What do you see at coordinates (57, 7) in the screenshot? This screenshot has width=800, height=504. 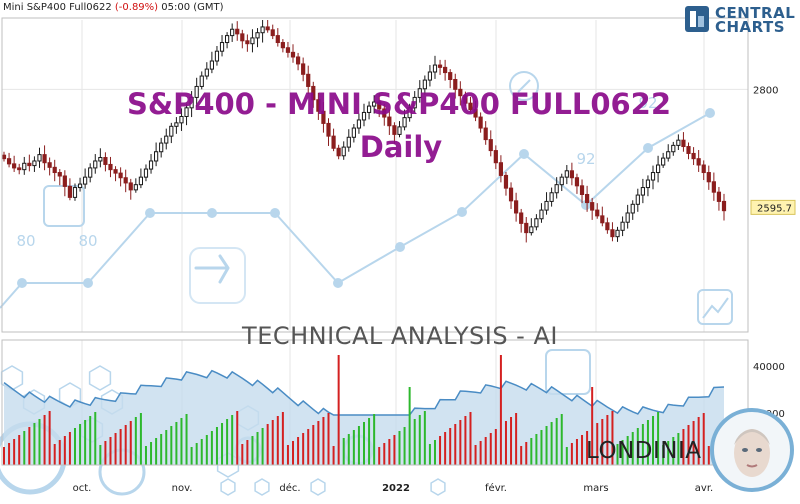 I see `instrument-name: Mini S&P400 Full0622` at bounding box center [57, 7].